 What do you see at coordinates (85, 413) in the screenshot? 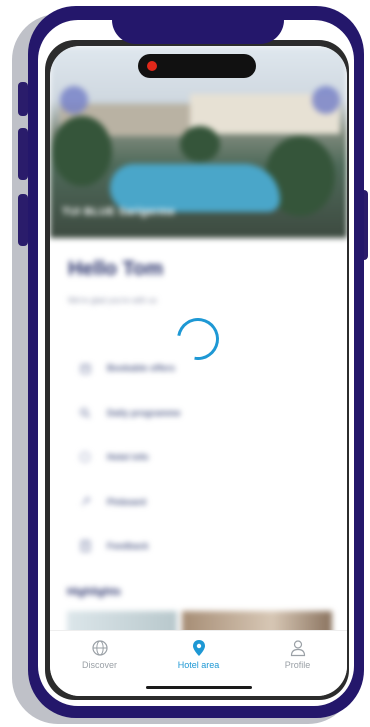
I see `search-icon` at bounding box center [85, 413].